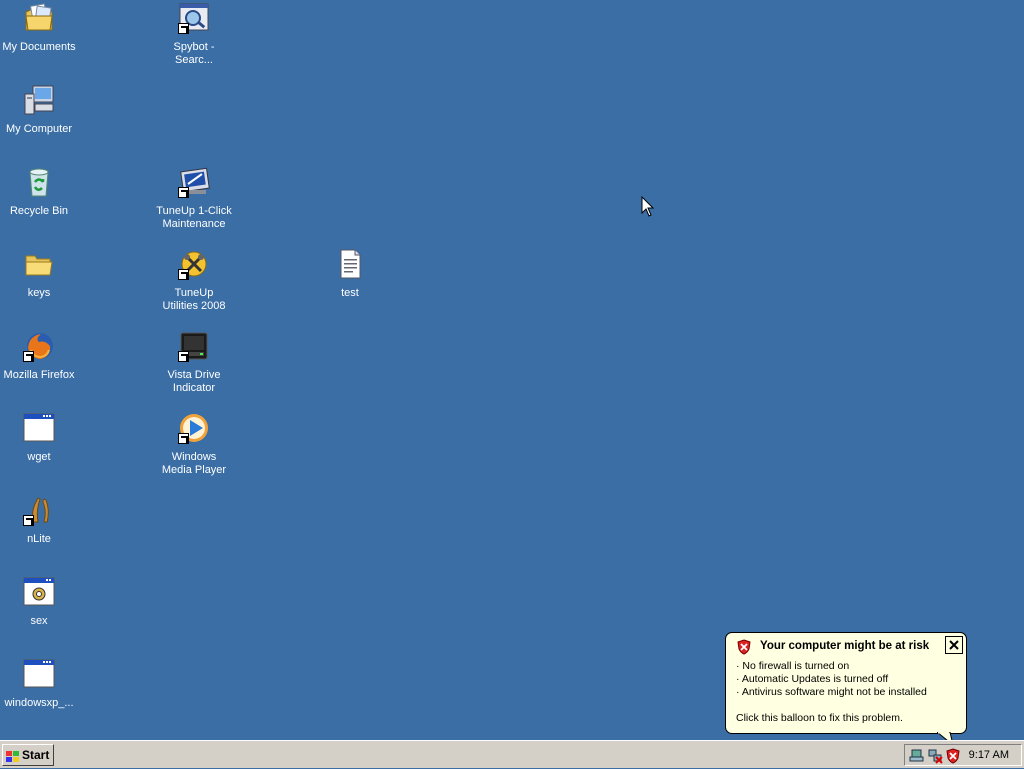  I want to click on network-disconnected-icon, so click(935, 756).